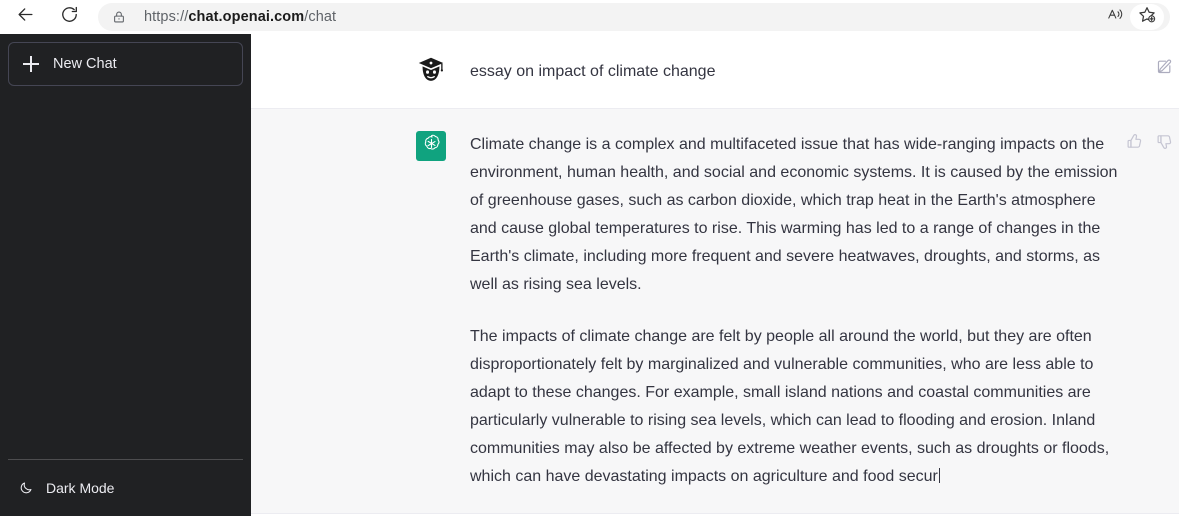 The image size is (1179, 516). I want to click on sidebar-footer: Dark Mode, so click(125, 483).